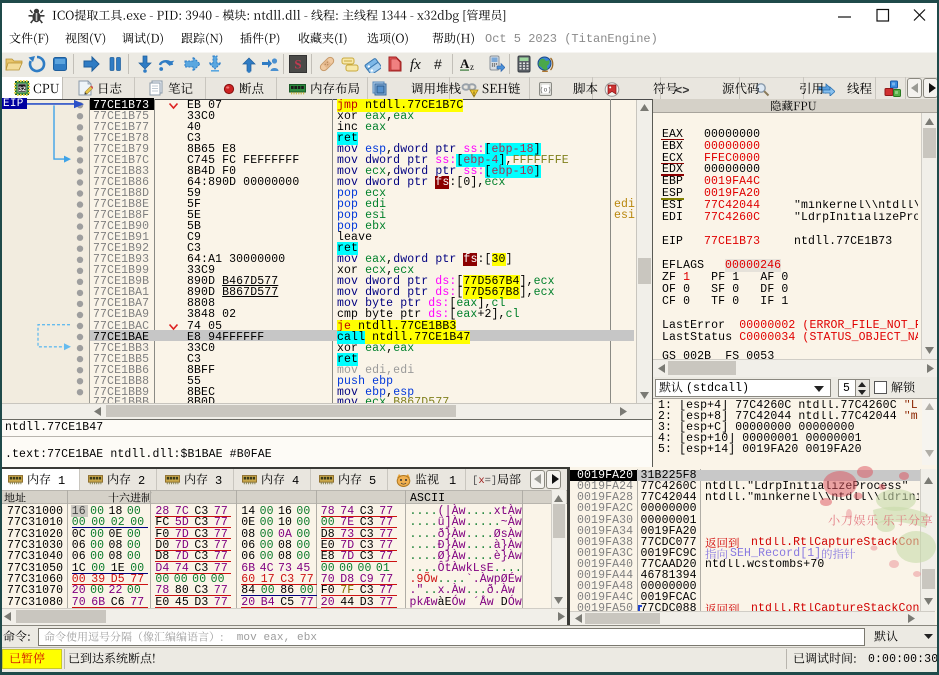 The width and height of the screenshot is (939, 675). I want to click on svg-text: S, so click(297, 64).